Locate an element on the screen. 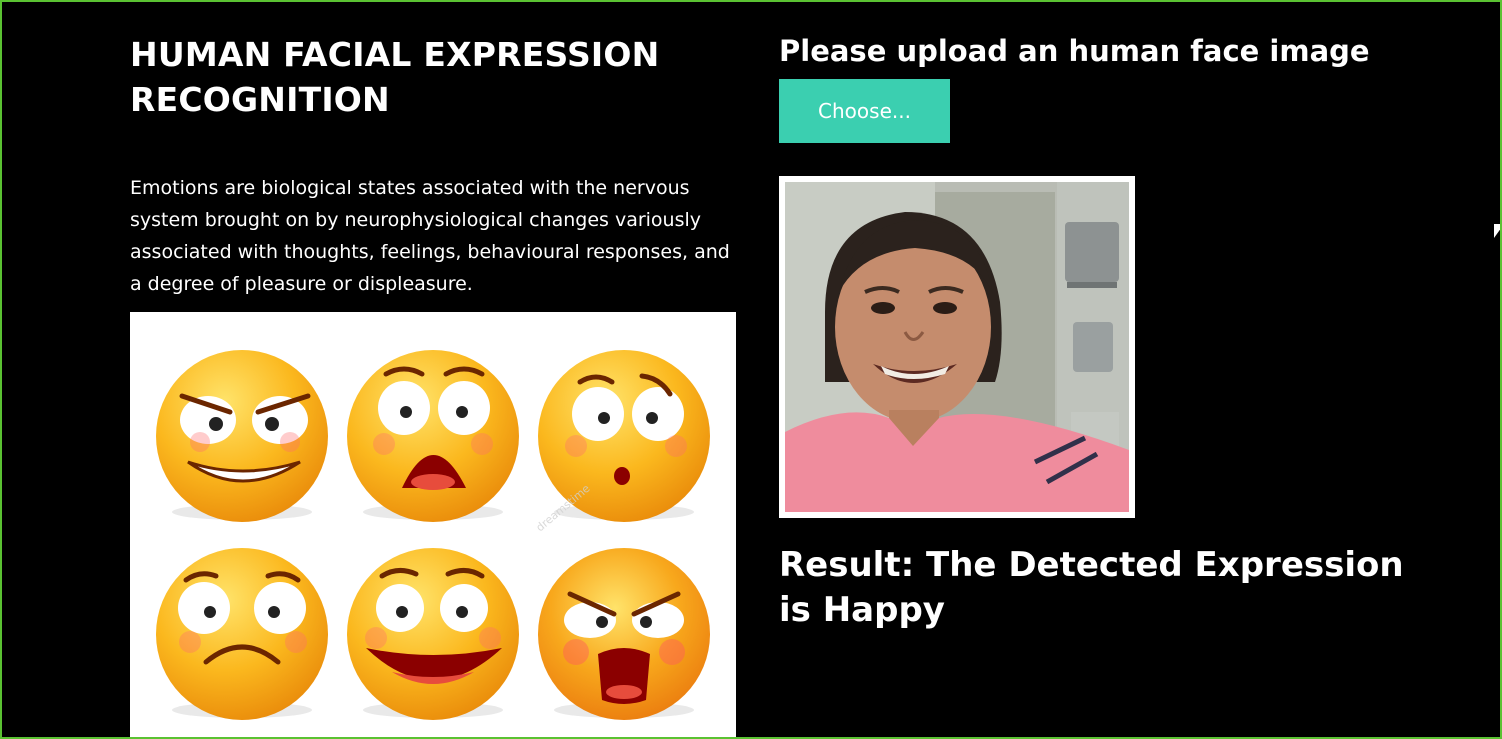 This screenshot has width=1502, height=739. face-photo is located at coordinates (957, 347).